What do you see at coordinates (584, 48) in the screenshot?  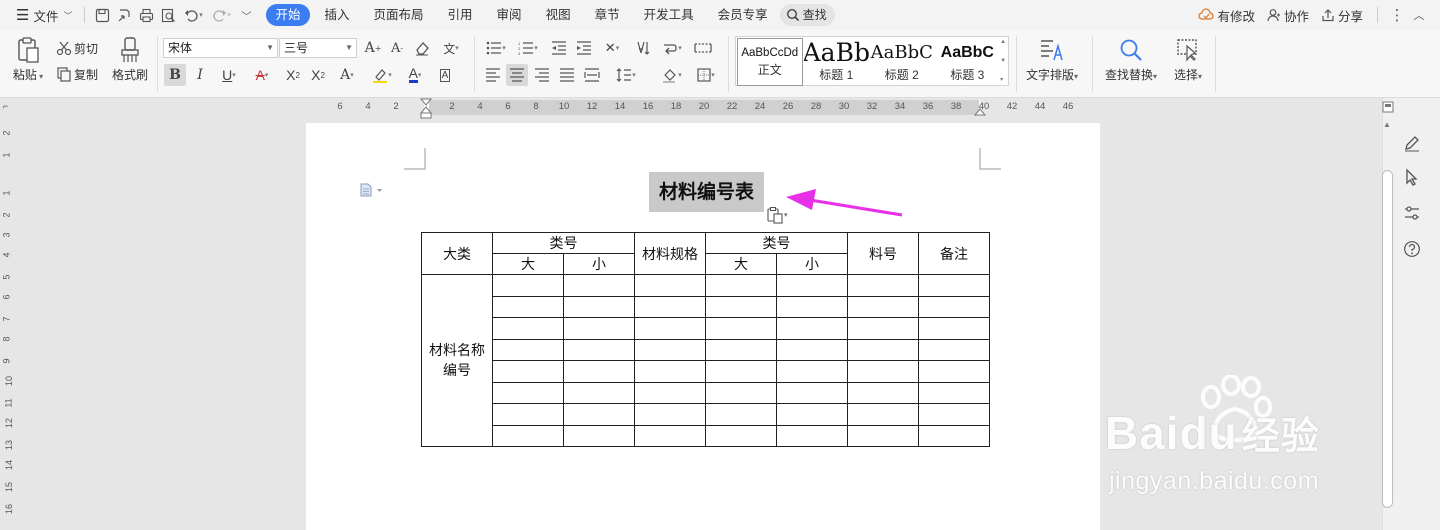 I see `increase-indent-button` at bounding box center [584, 48].